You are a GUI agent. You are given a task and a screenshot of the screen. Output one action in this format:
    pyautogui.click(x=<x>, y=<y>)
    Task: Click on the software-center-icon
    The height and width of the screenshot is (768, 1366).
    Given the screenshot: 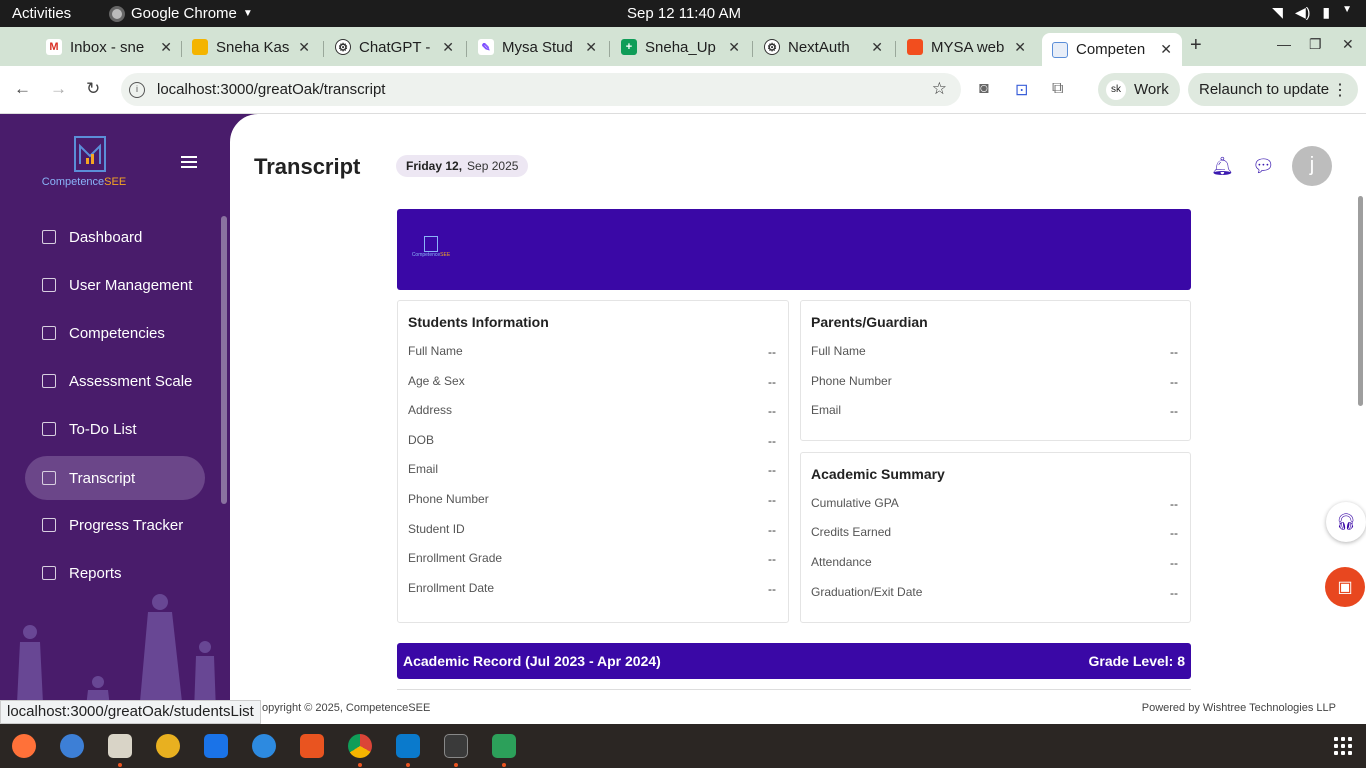 What is the action you would take?
    pyautogui.click(x=312, y=746)
    